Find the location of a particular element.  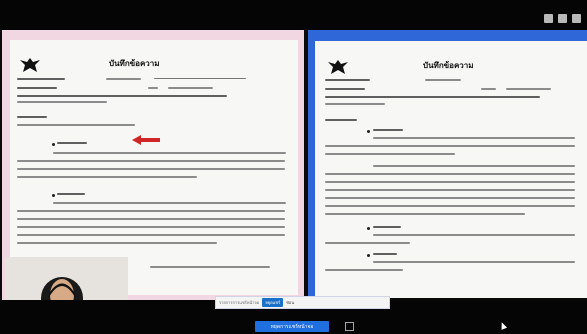

share-message: รายการการแชร์หน้าจอ is located at coordinates (239, 302).